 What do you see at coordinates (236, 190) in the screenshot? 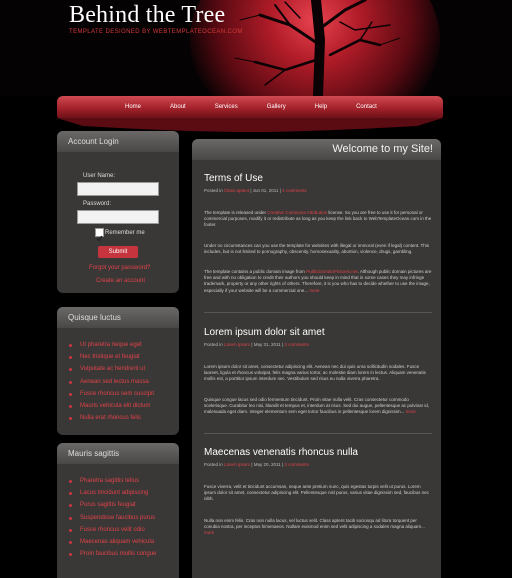
I see `category-link: Class aptent` at bounding box center [236, 190].